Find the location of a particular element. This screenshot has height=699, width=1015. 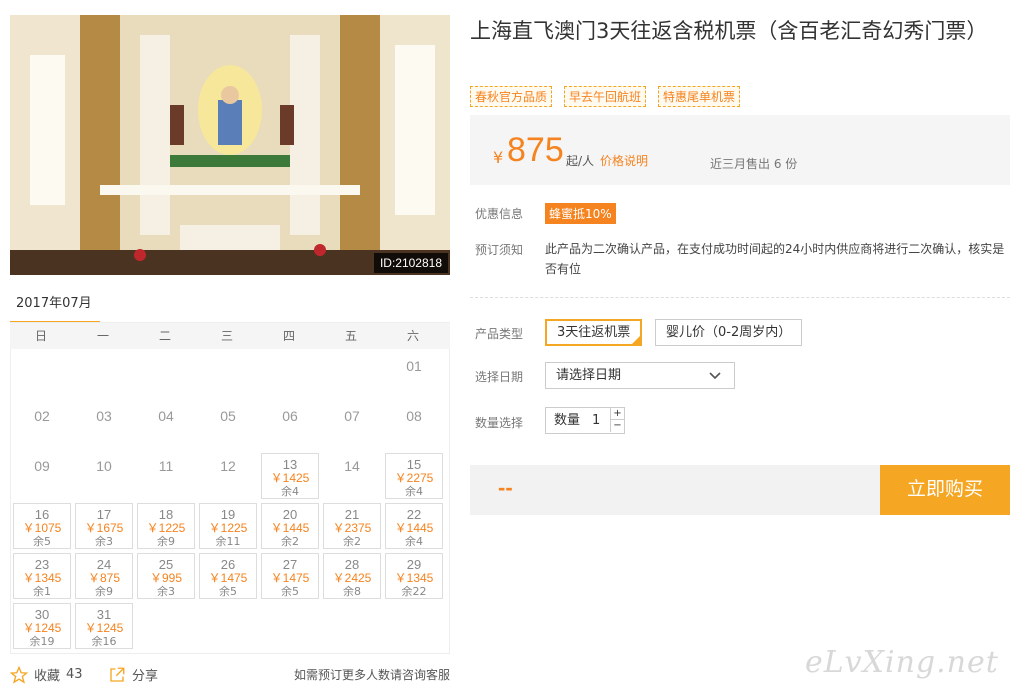

calendar-day-stock: 余19 is located at coordinates (42, 641).